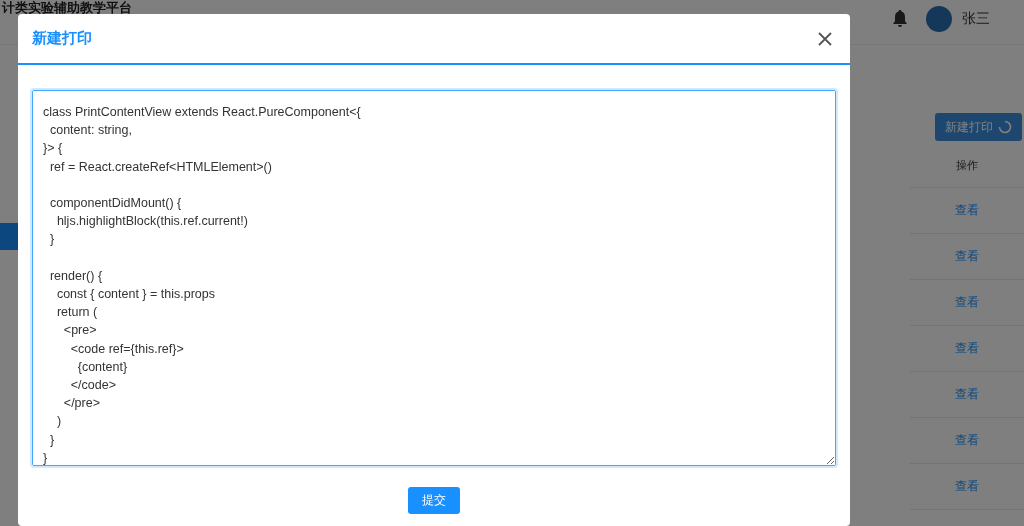  What do you see at coordinates (976, 19) in the screenshot?
I see `user-name: 张三` at bounding box center [976, 19].